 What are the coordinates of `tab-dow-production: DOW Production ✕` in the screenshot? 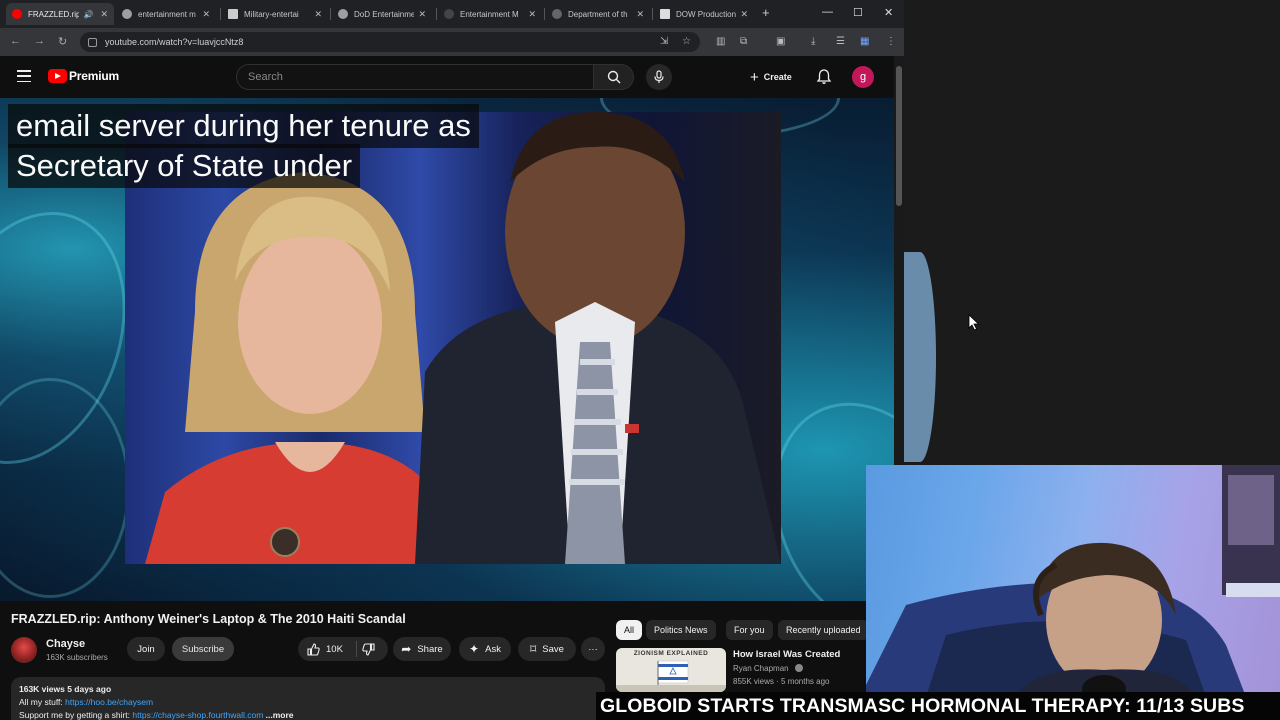 It's located at (704, 14).